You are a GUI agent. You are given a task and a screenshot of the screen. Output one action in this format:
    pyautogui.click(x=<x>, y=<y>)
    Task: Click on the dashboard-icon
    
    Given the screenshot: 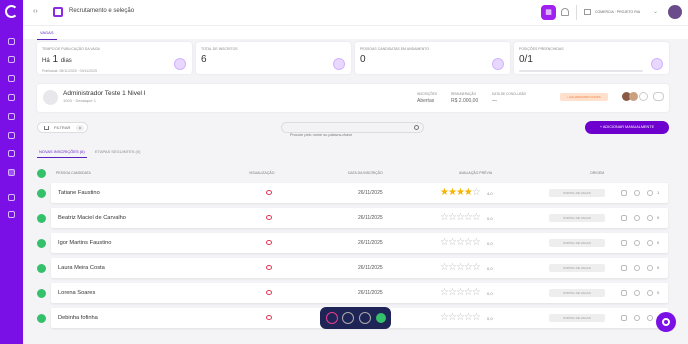 What is the action you would take?
    pyautogui.click(x=11, y=41)
    